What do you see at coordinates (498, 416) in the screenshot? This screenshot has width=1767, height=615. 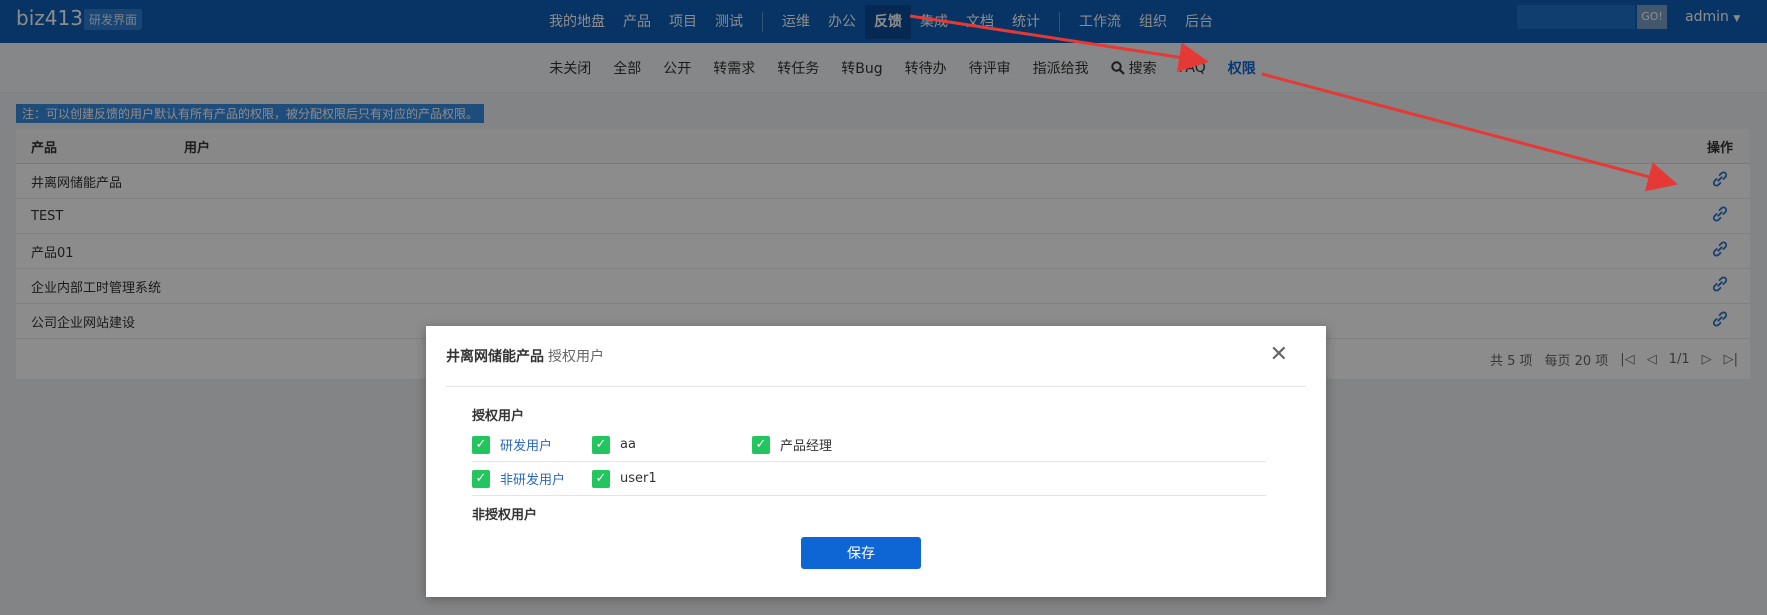 I see `authorized-section-title: 授权用户` at bounding box center [498, 416].